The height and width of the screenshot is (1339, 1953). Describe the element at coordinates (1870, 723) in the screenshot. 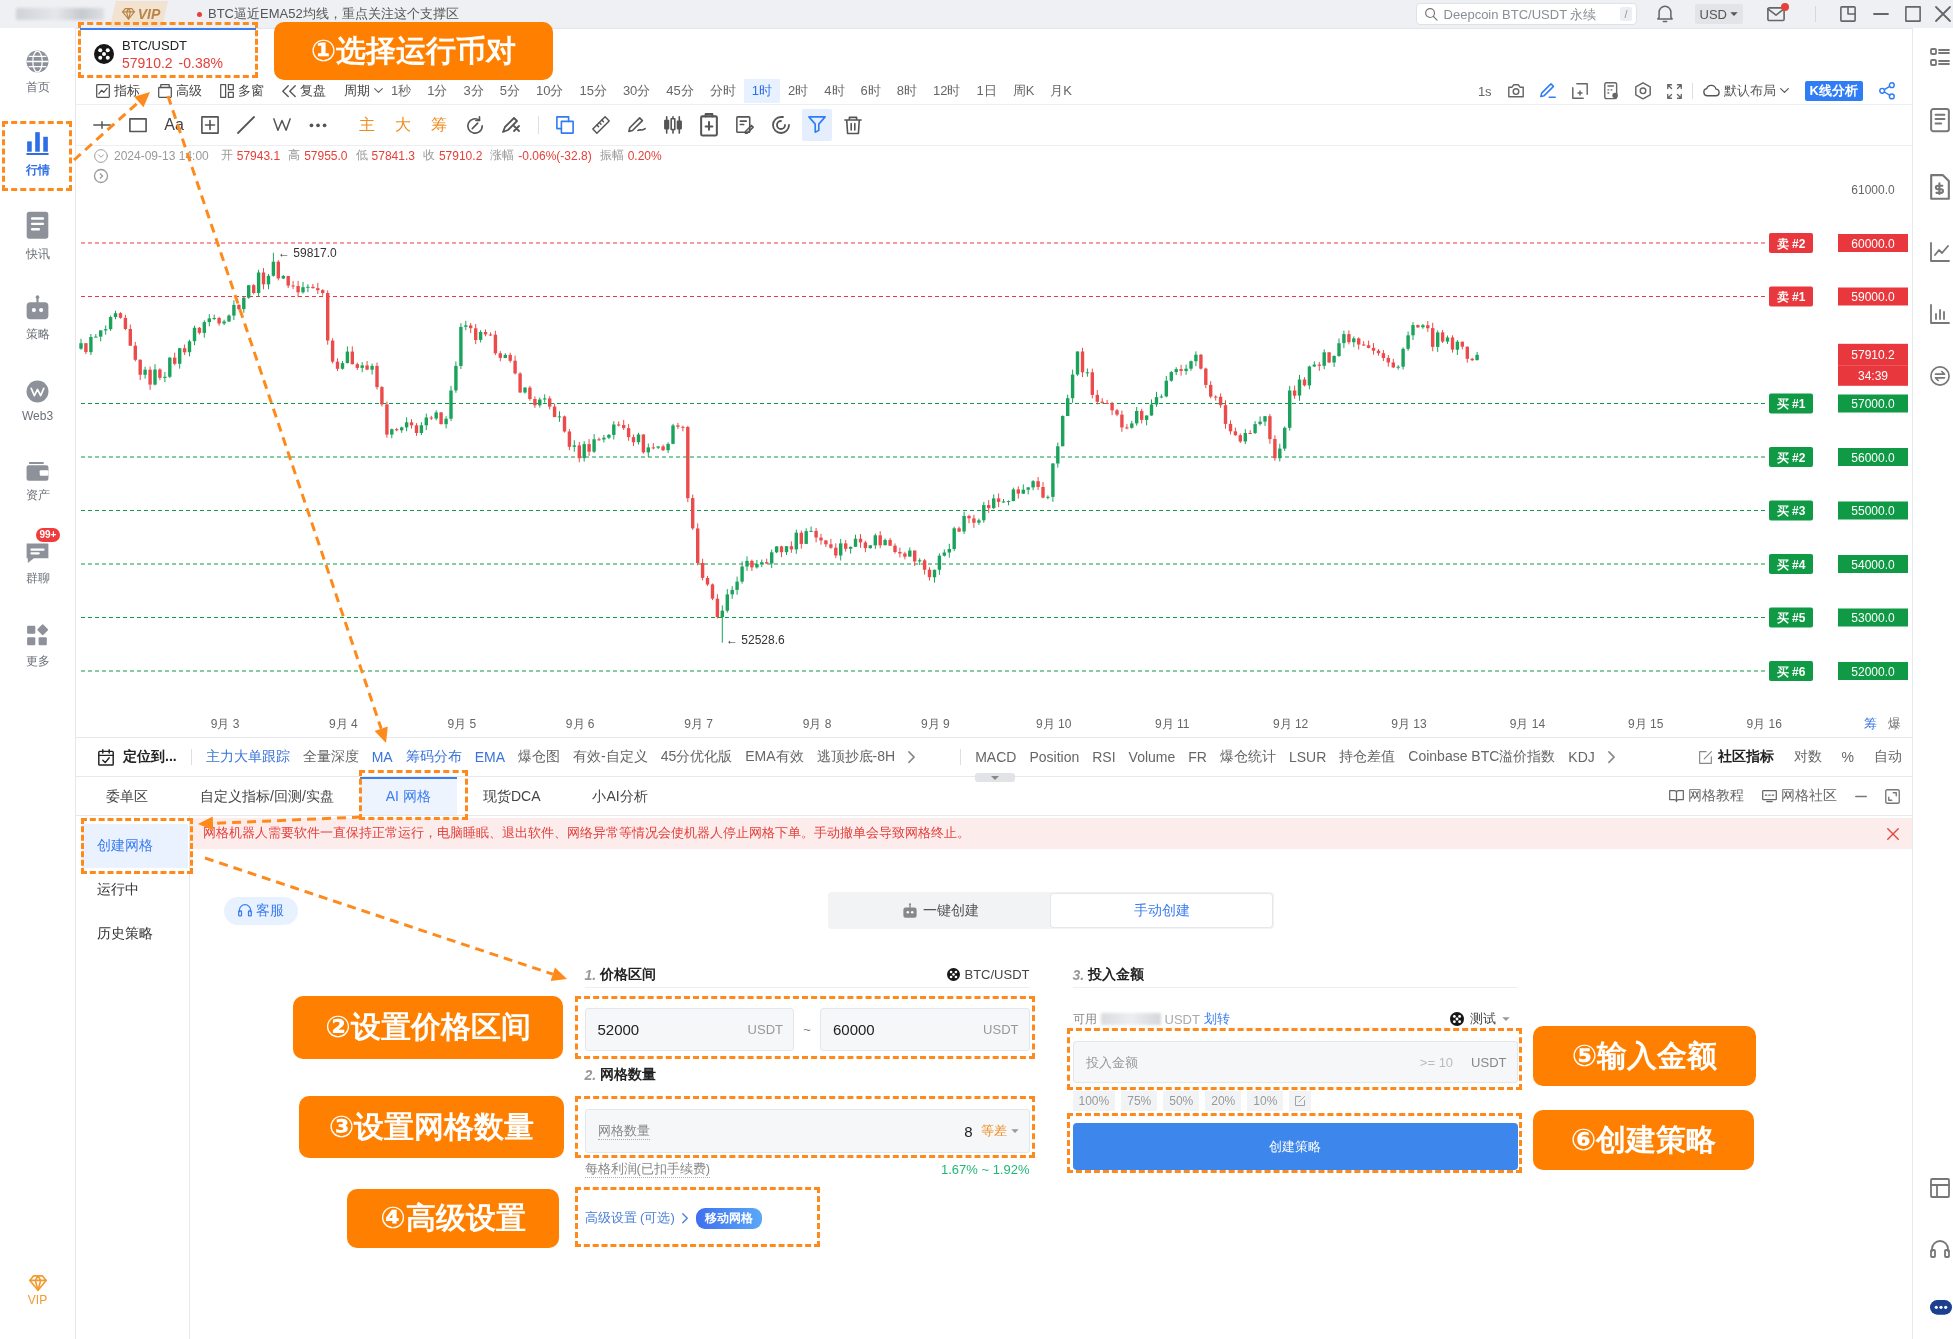

I see `chart-tool-toggle: 筹` at that location.